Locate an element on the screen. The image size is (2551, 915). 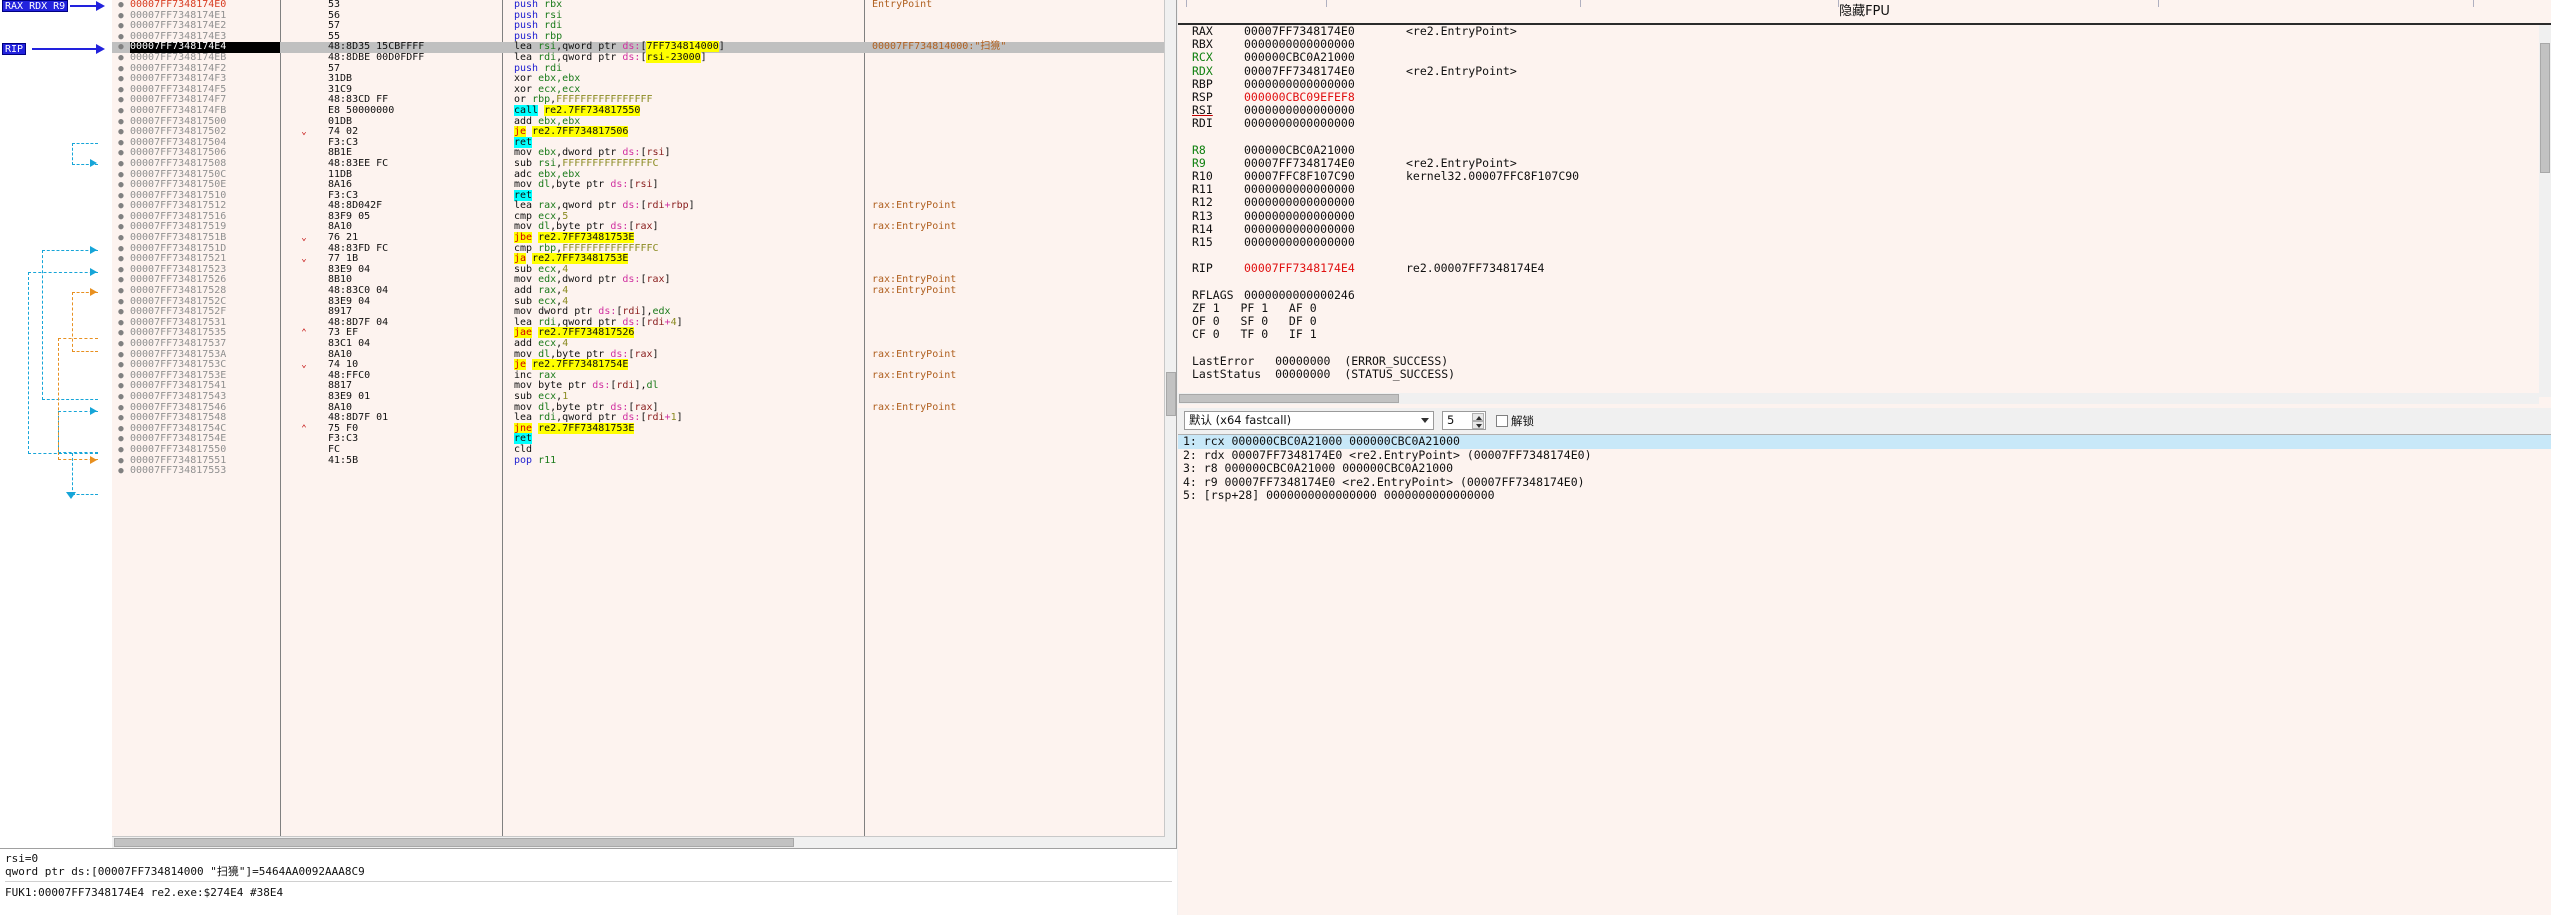
register-row: R14 0000000000000000 is located at coordinates (1864, 229).